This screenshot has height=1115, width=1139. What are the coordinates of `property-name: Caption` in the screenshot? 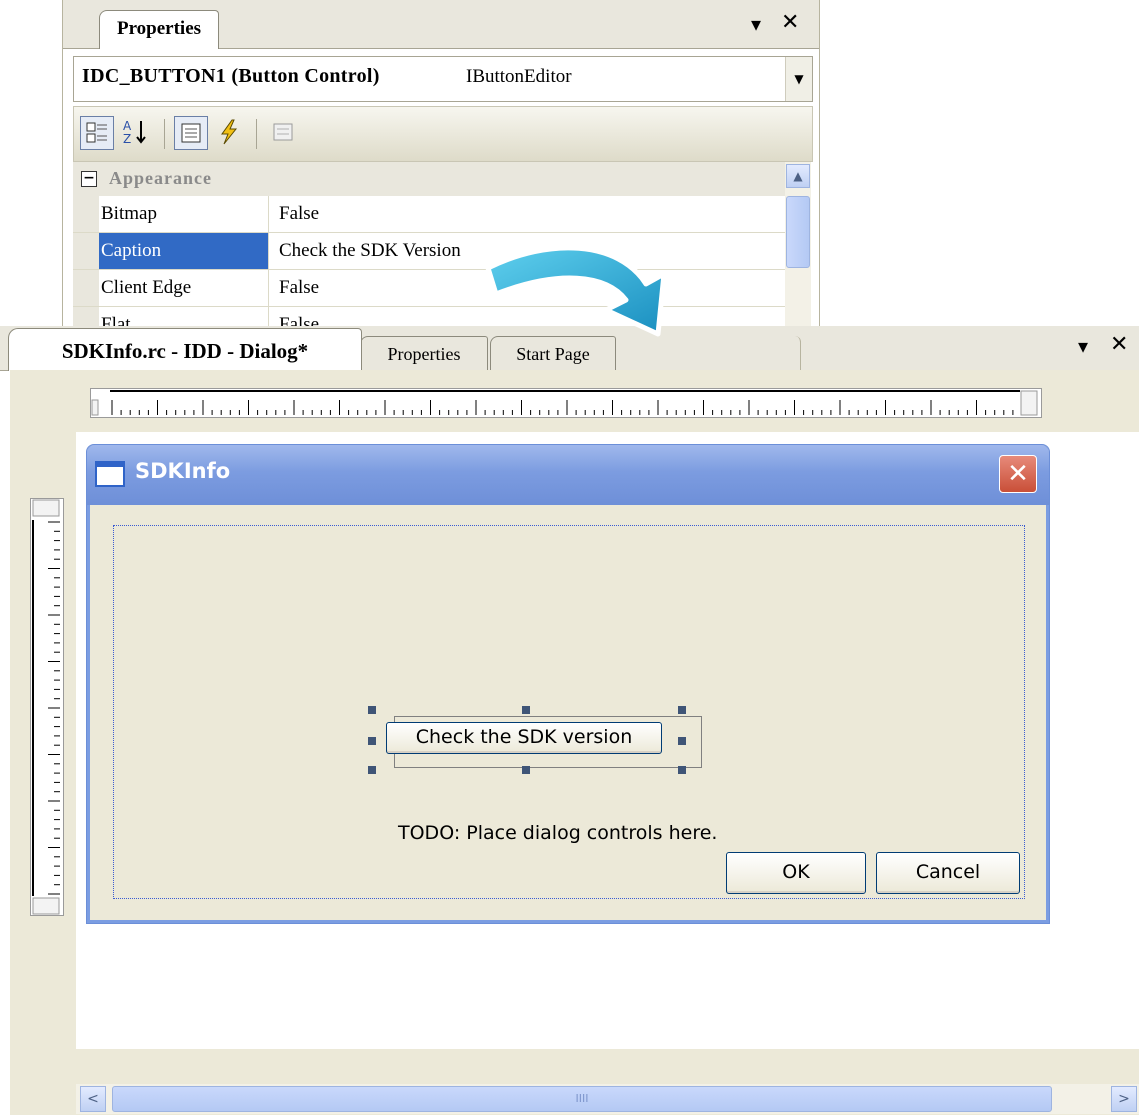 It's located at (184, 251).